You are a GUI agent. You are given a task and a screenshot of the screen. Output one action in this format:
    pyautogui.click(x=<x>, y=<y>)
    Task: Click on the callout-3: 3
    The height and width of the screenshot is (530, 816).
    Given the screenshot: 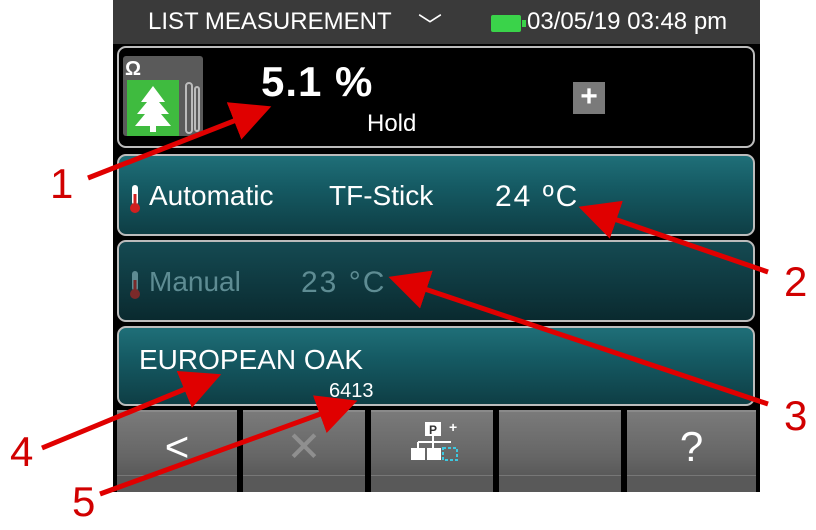 What is the action you would take?
    pyautogui.click(x=796, y=415)
    